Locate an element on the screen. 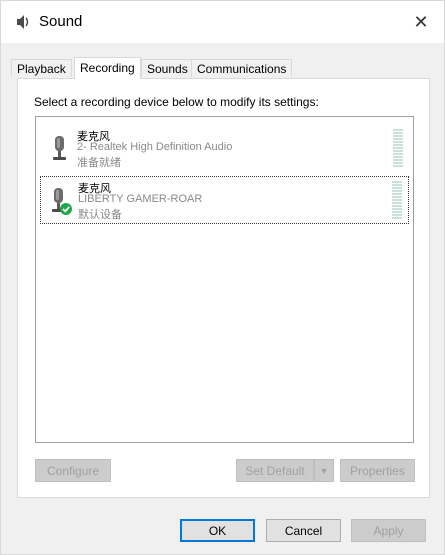  chevron-down-icon: ▼ is located at coordinates (324, 470).